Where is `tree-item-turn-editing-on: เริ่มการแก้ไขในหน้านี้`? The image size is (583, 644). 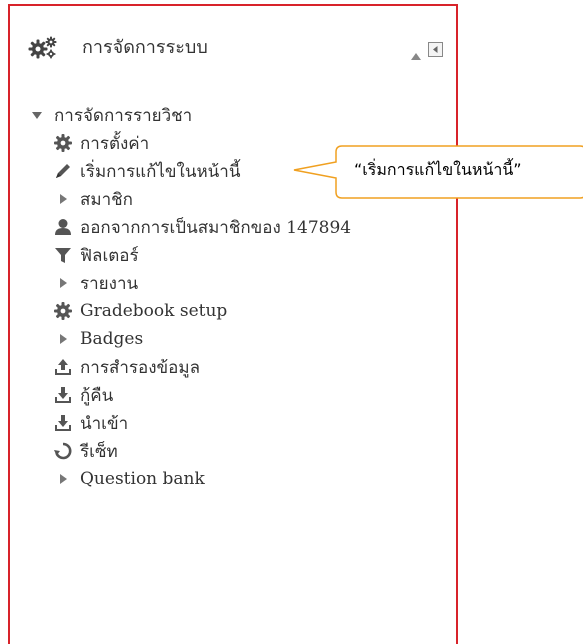
tree-item-turn-editing-on: เริ่มการแก้ไขในหน้านี้ is located at coordinates (146, 171).